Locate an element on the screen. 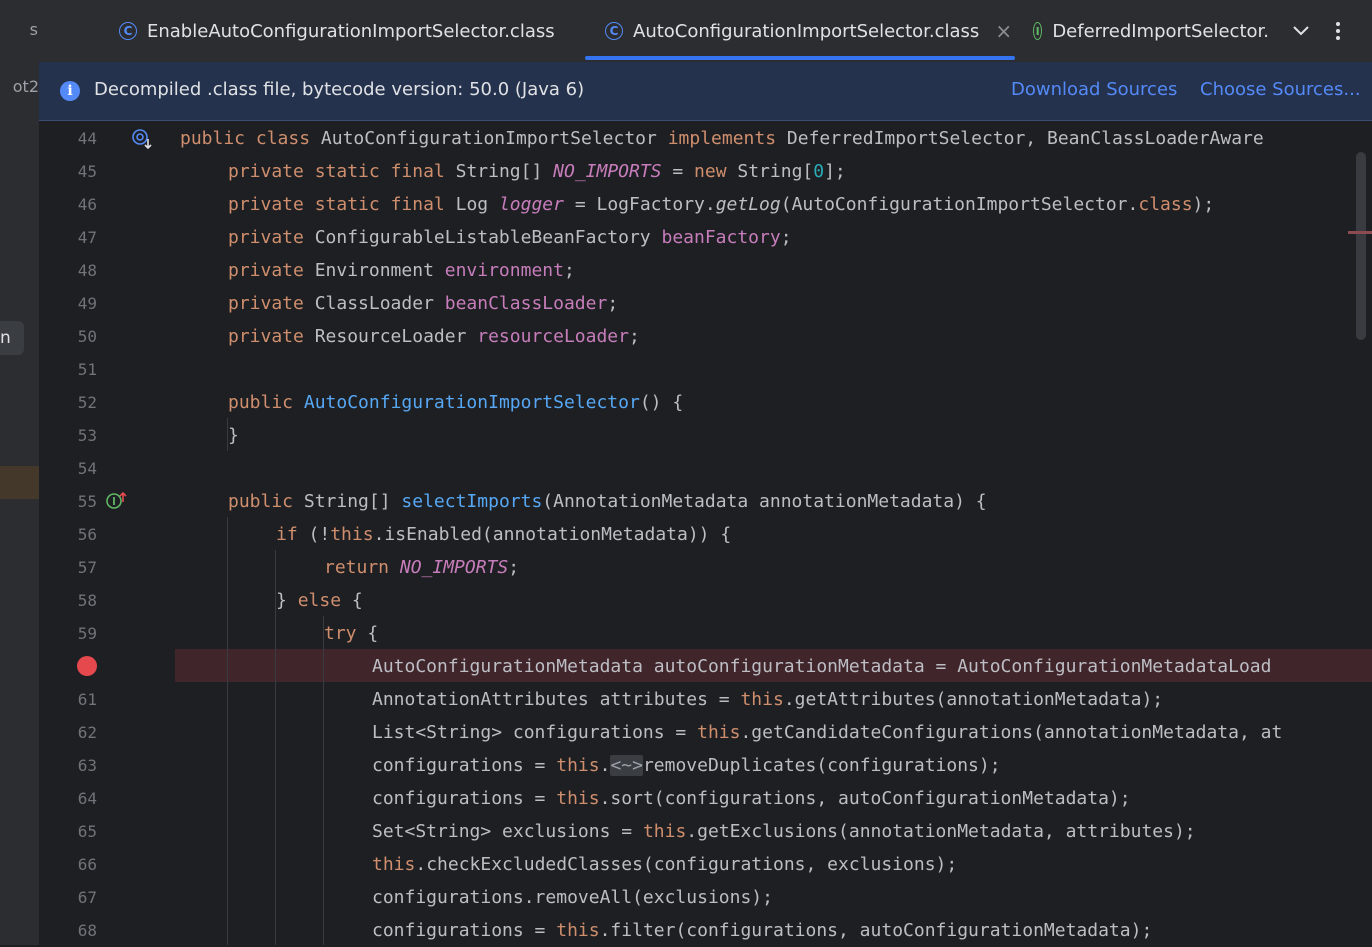  tab-label: DeferredImportSelector. is located at coordinates (1160, 31).